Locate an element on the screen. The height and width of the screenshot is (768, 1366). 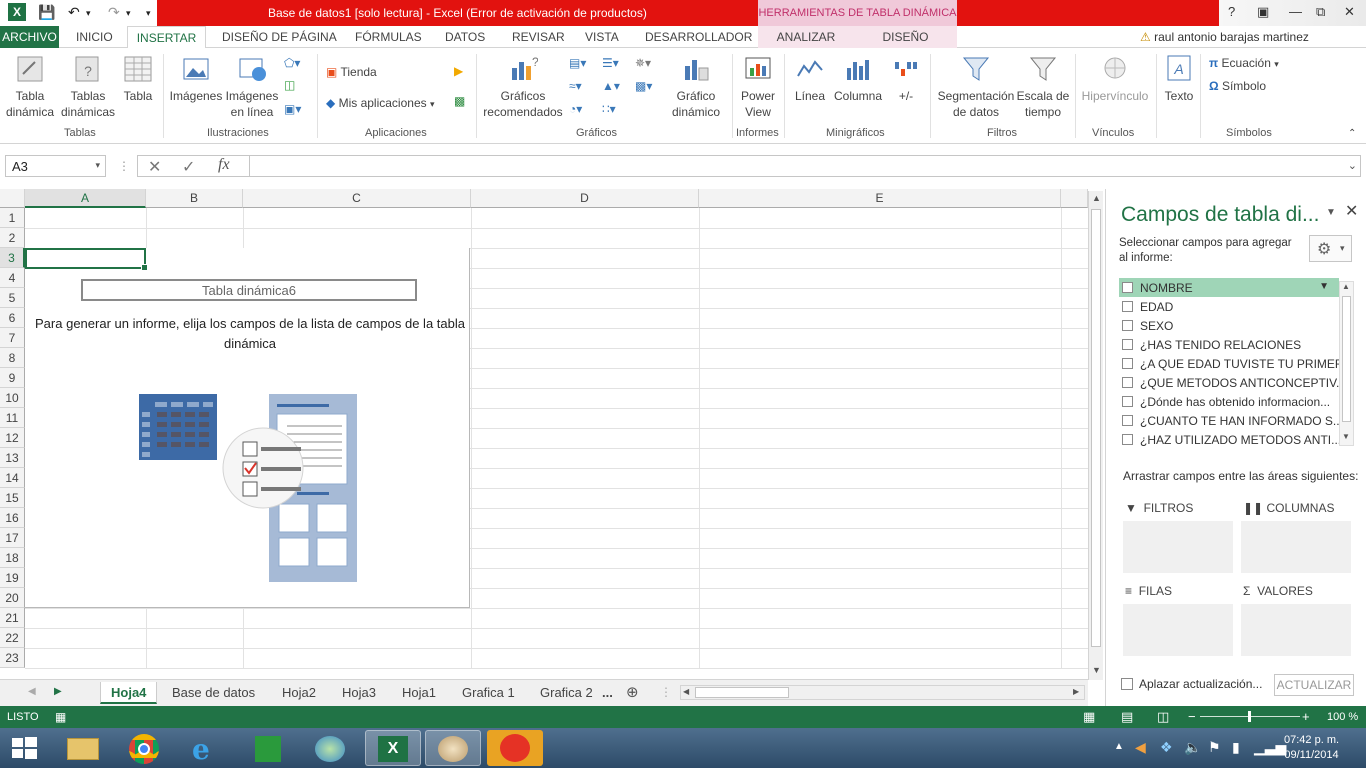
radar-chart-icon: ✵▾ is located at coordinates (643, 63).